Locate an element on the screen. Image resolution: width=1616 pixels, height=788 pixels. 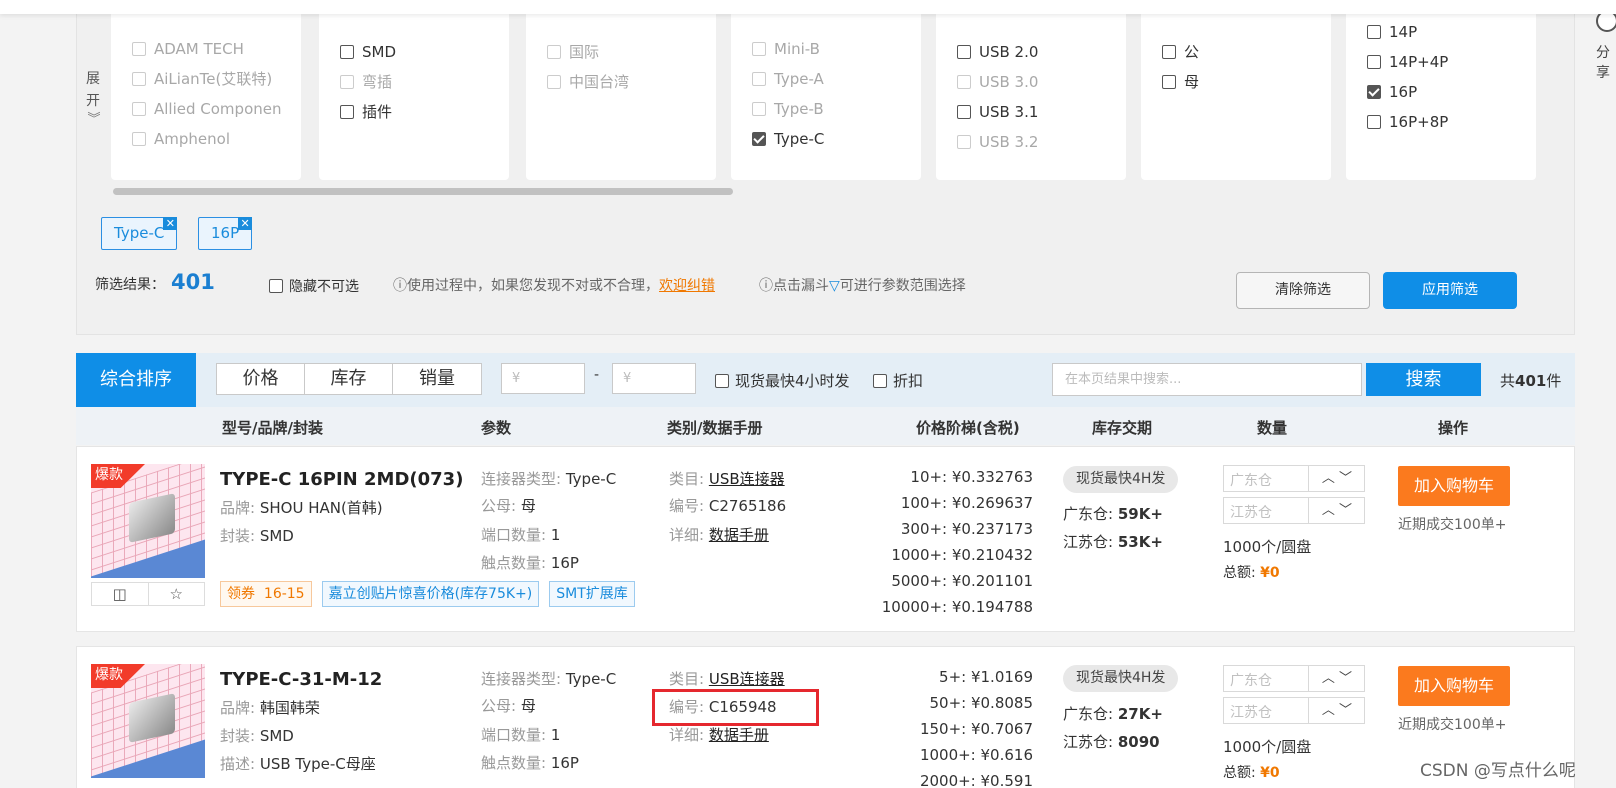
selected-tag-type-c: Type-C ✕ is located at coordinates (139, 233).